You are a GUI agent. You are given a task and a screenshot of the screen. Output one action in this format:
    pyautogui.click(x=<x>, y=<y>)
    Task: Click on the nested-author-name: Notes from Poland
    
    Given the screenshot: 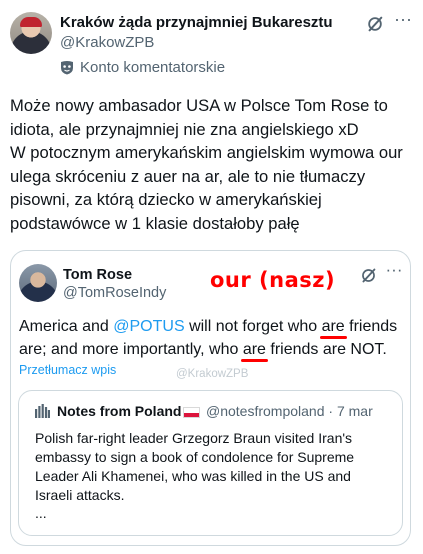 What is the action you would take?
    pyautogui.click(x=119, y=411)
    